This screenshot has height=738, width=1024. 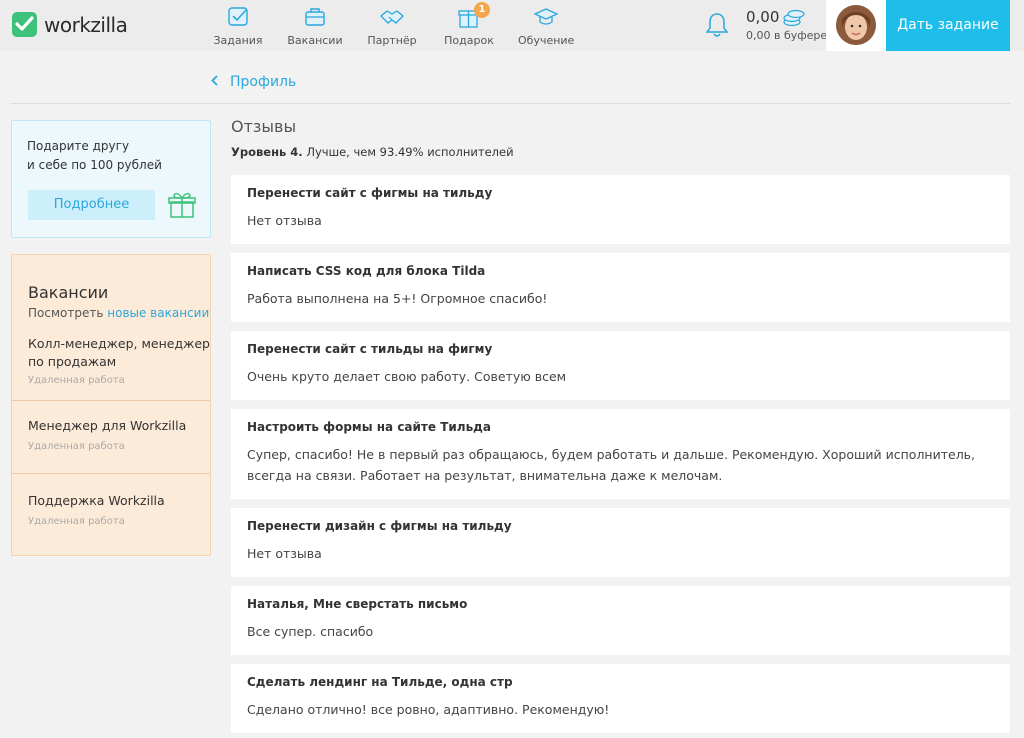 I want to click on vacancy-title: Поддержка Workzilla, so click(x=96, y=500).